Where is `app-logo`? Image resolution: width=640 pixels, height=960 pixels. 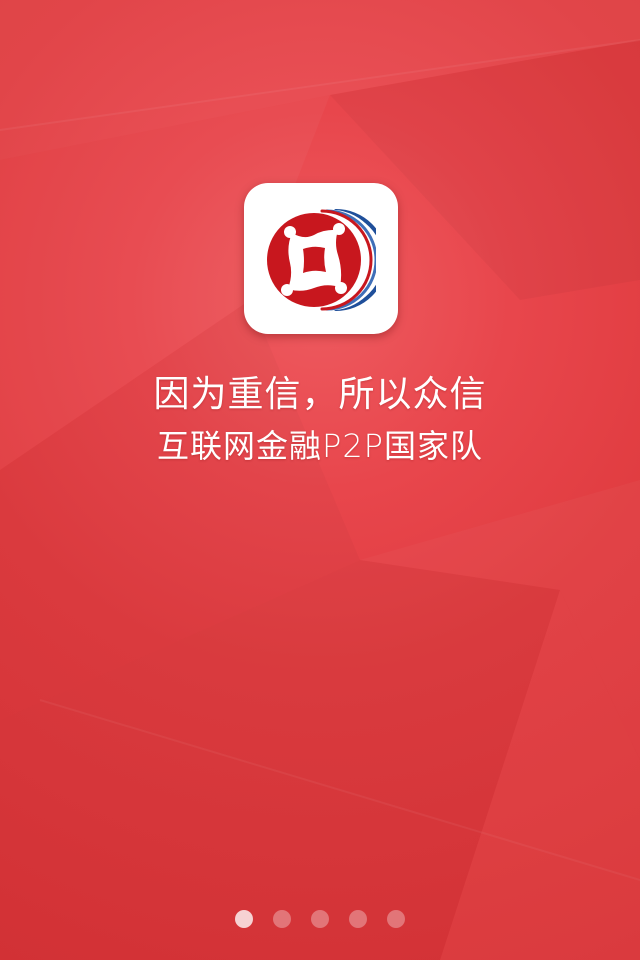 app-logo is located at coordinates (321, 258).